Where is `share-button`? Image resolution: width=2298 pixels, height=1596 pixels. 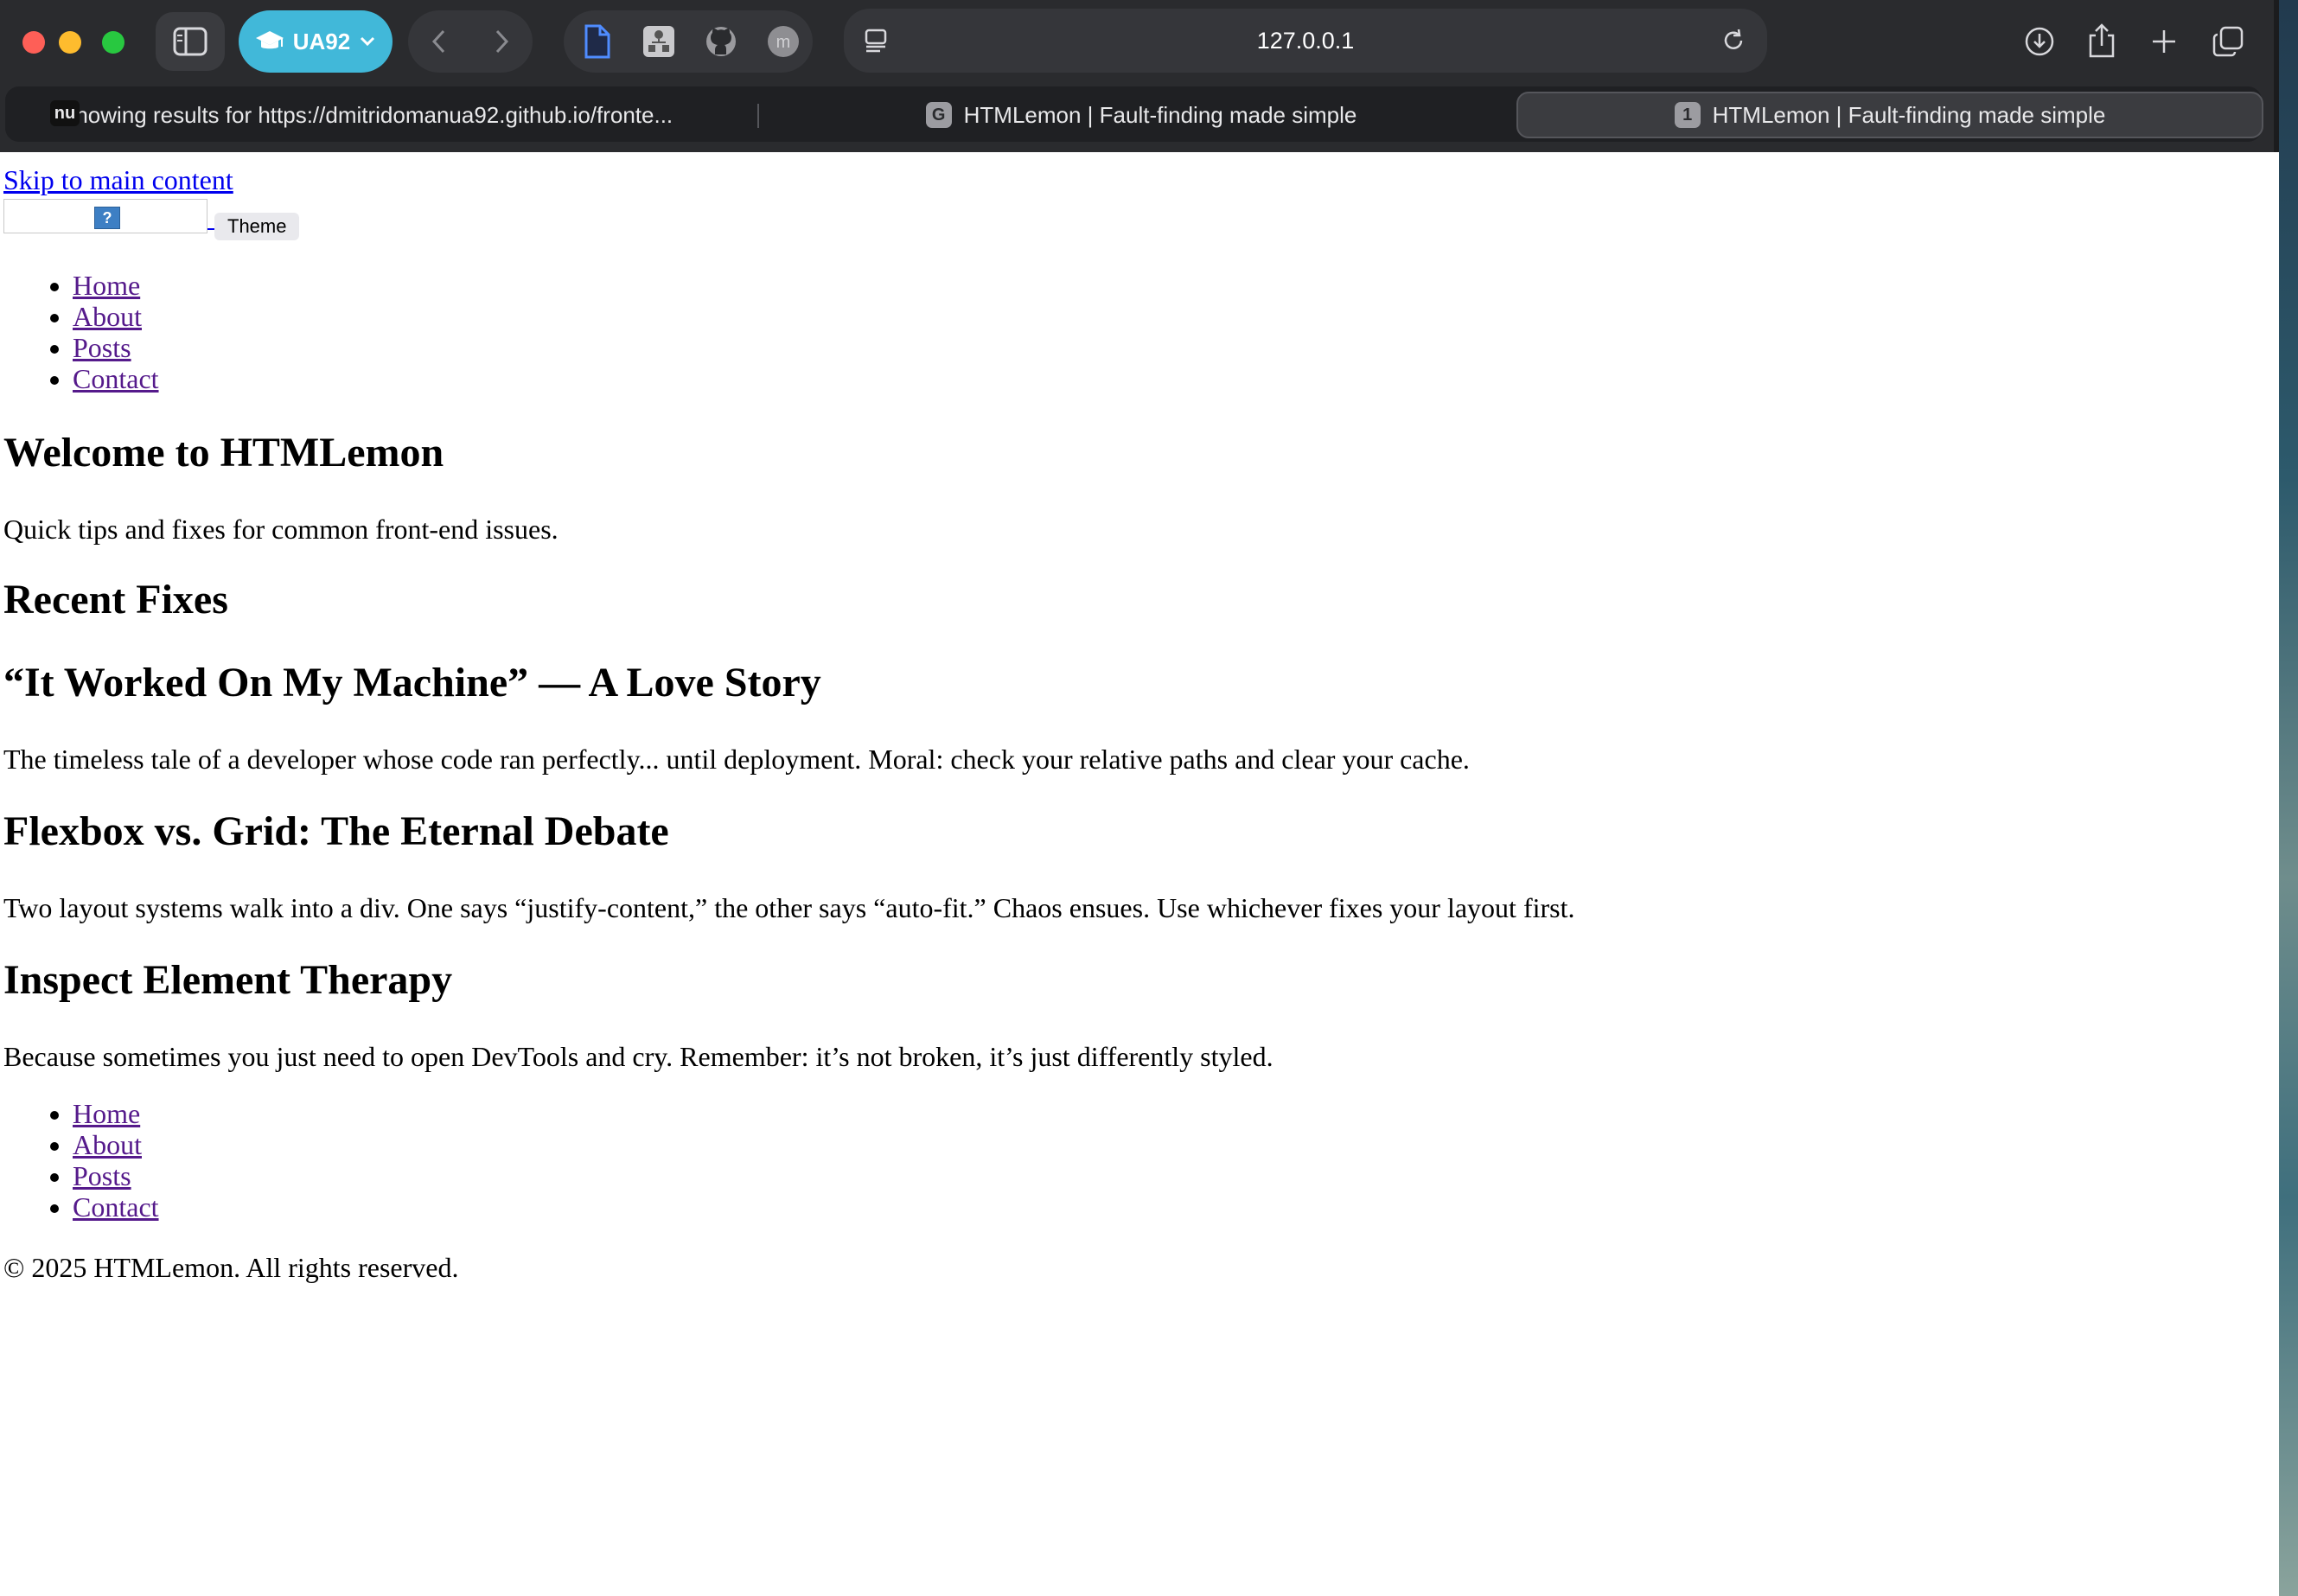 share-button is located at coordinates (2101, 41).